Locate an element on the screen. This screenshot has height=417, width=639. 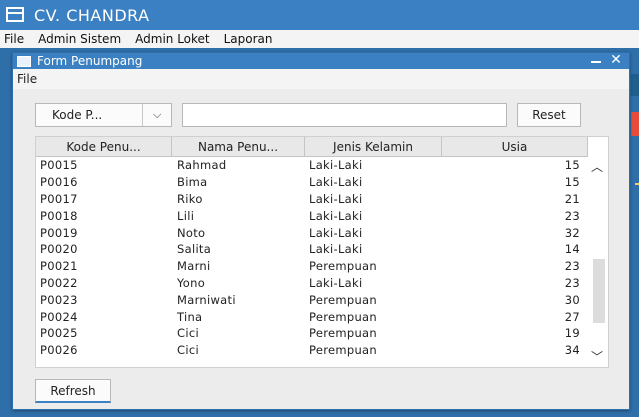
window-icon is located at coordinates (24, 61).